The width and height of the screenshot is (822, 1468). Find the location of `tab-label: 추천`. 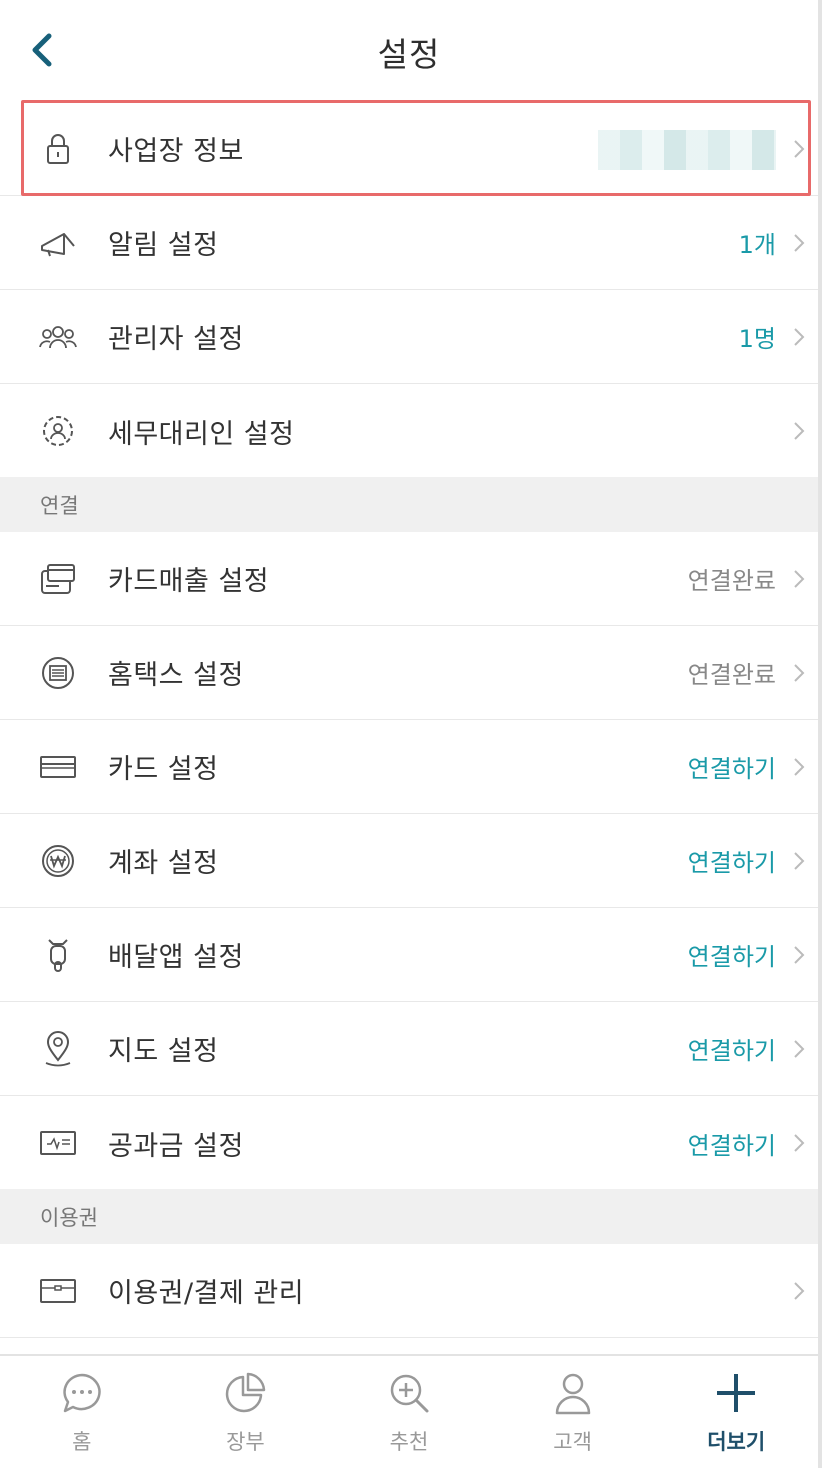

tab-label: 추천 is located at coordinates (409, 1442).